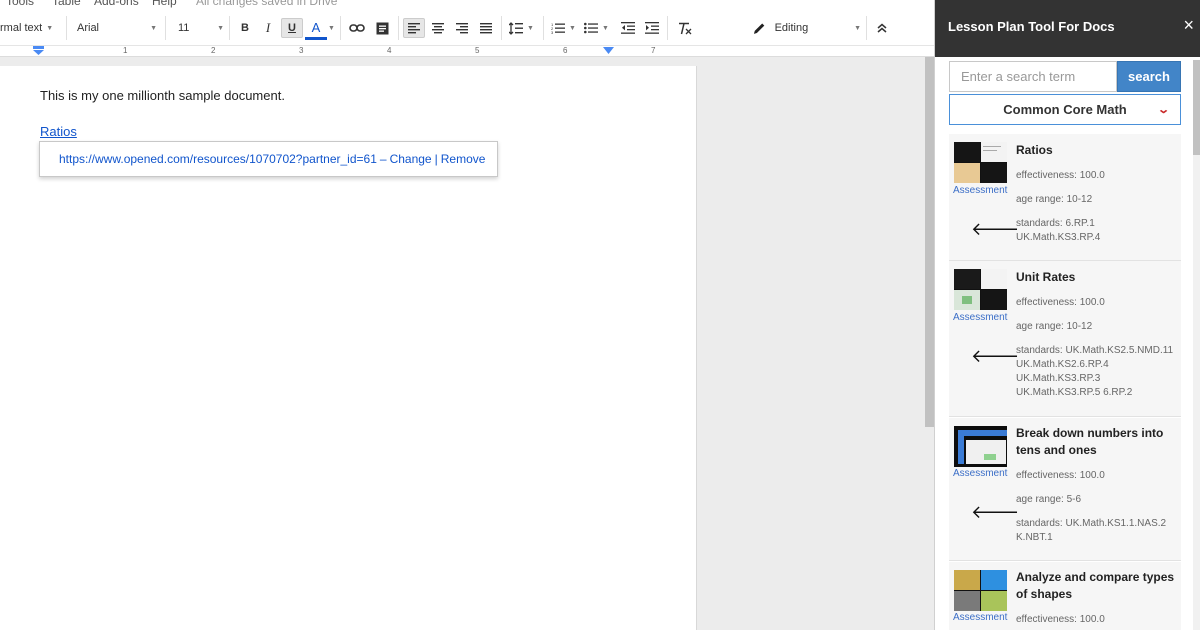 The image size is (1200, 630). What do you see at coordinates (164, 4) in the screenshot?
I see `menu-help: Help` at bounding box center [164, 4].